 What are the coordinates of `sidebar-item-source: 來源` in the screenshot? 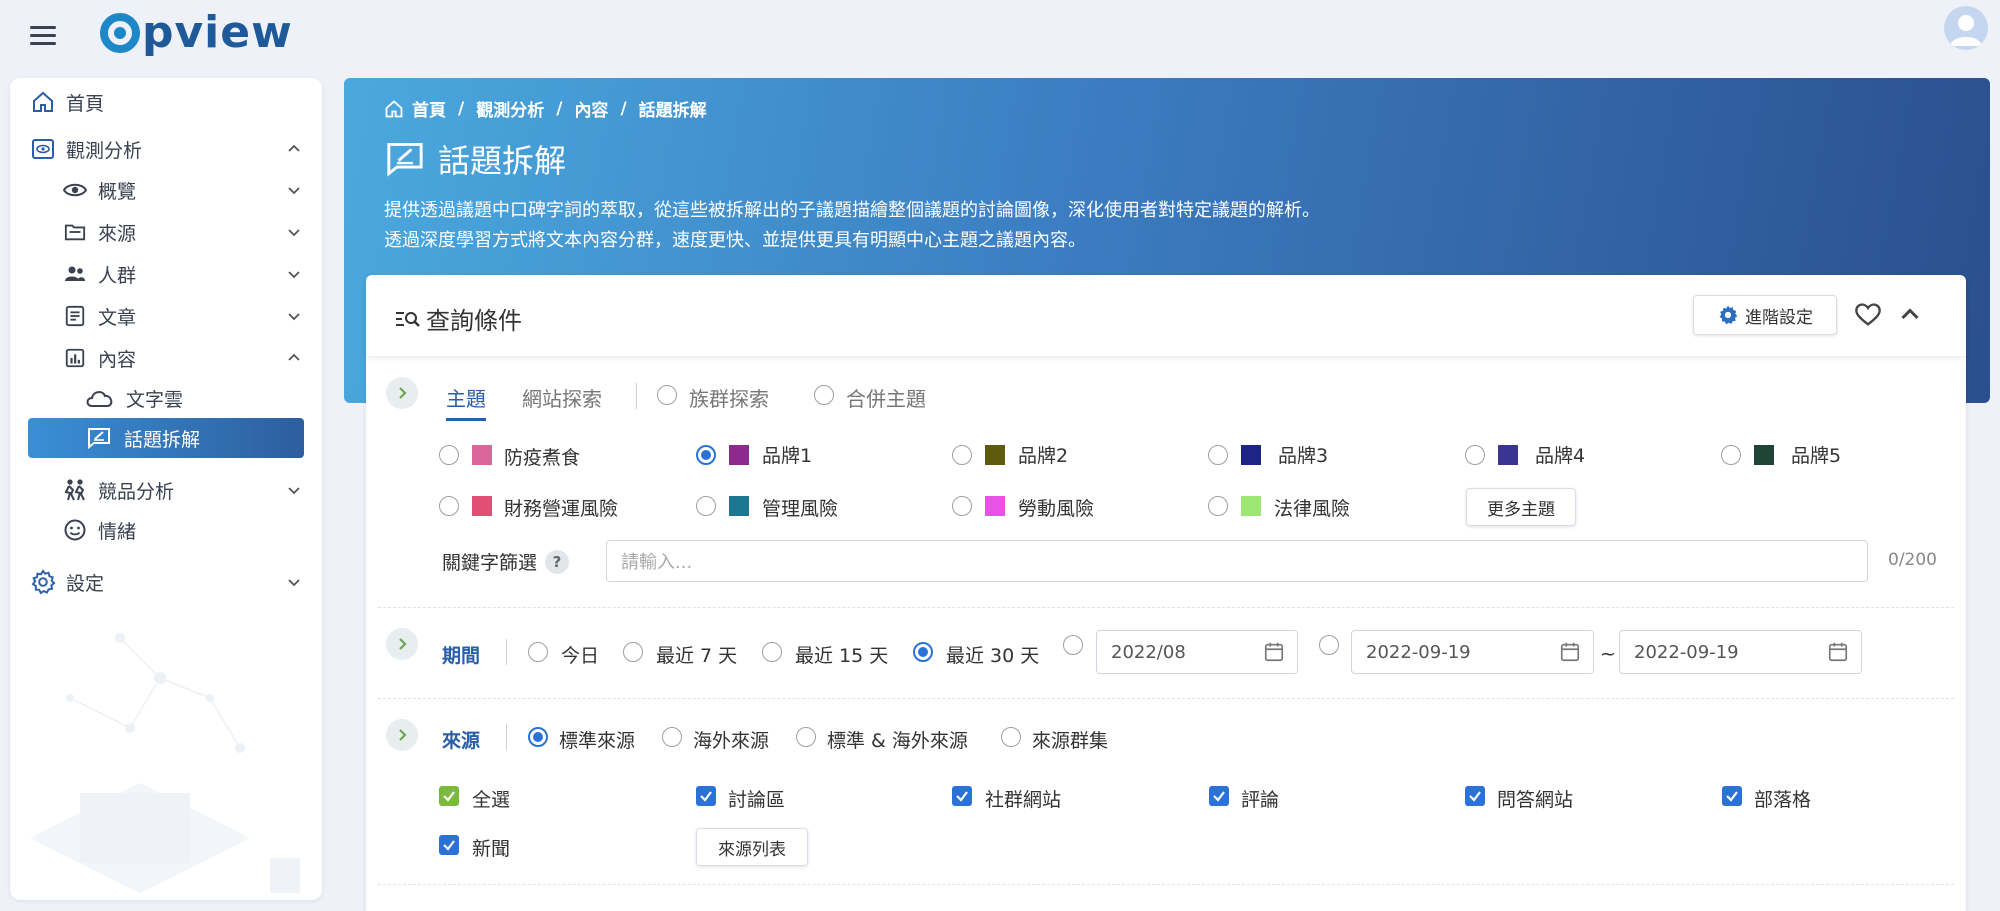 It's located at (166, 232).